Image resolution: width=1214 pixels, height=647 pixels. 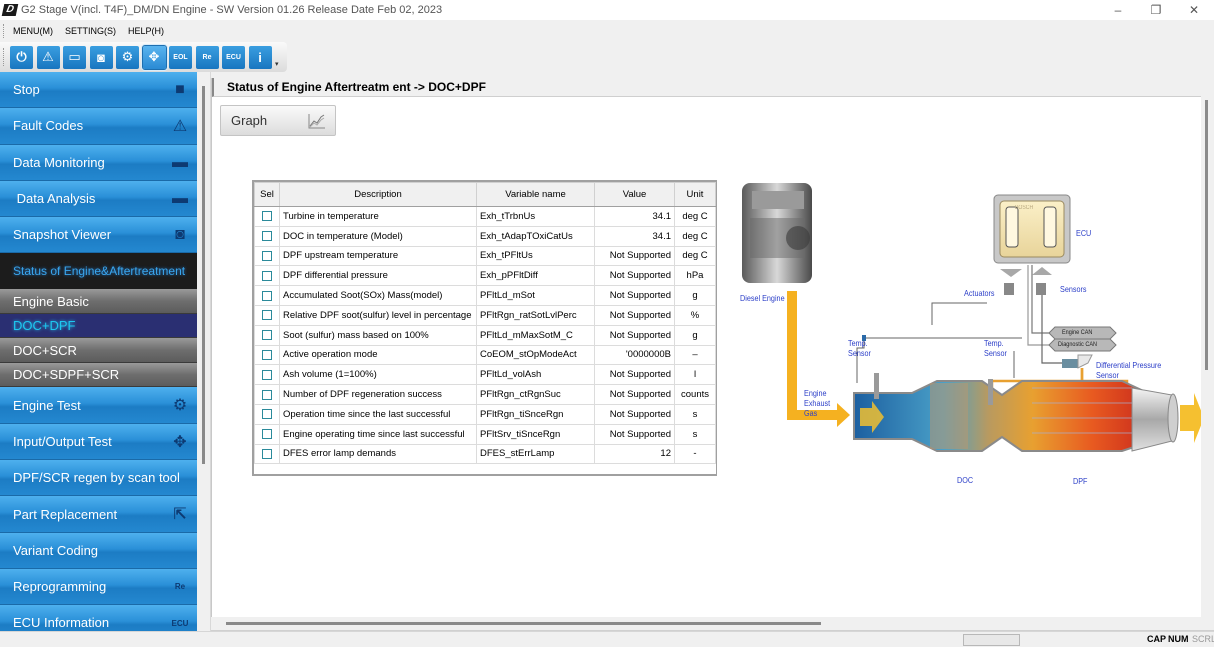 I want to click on toolbar-button-reprogramming: Re, so click(x=207, y=57).